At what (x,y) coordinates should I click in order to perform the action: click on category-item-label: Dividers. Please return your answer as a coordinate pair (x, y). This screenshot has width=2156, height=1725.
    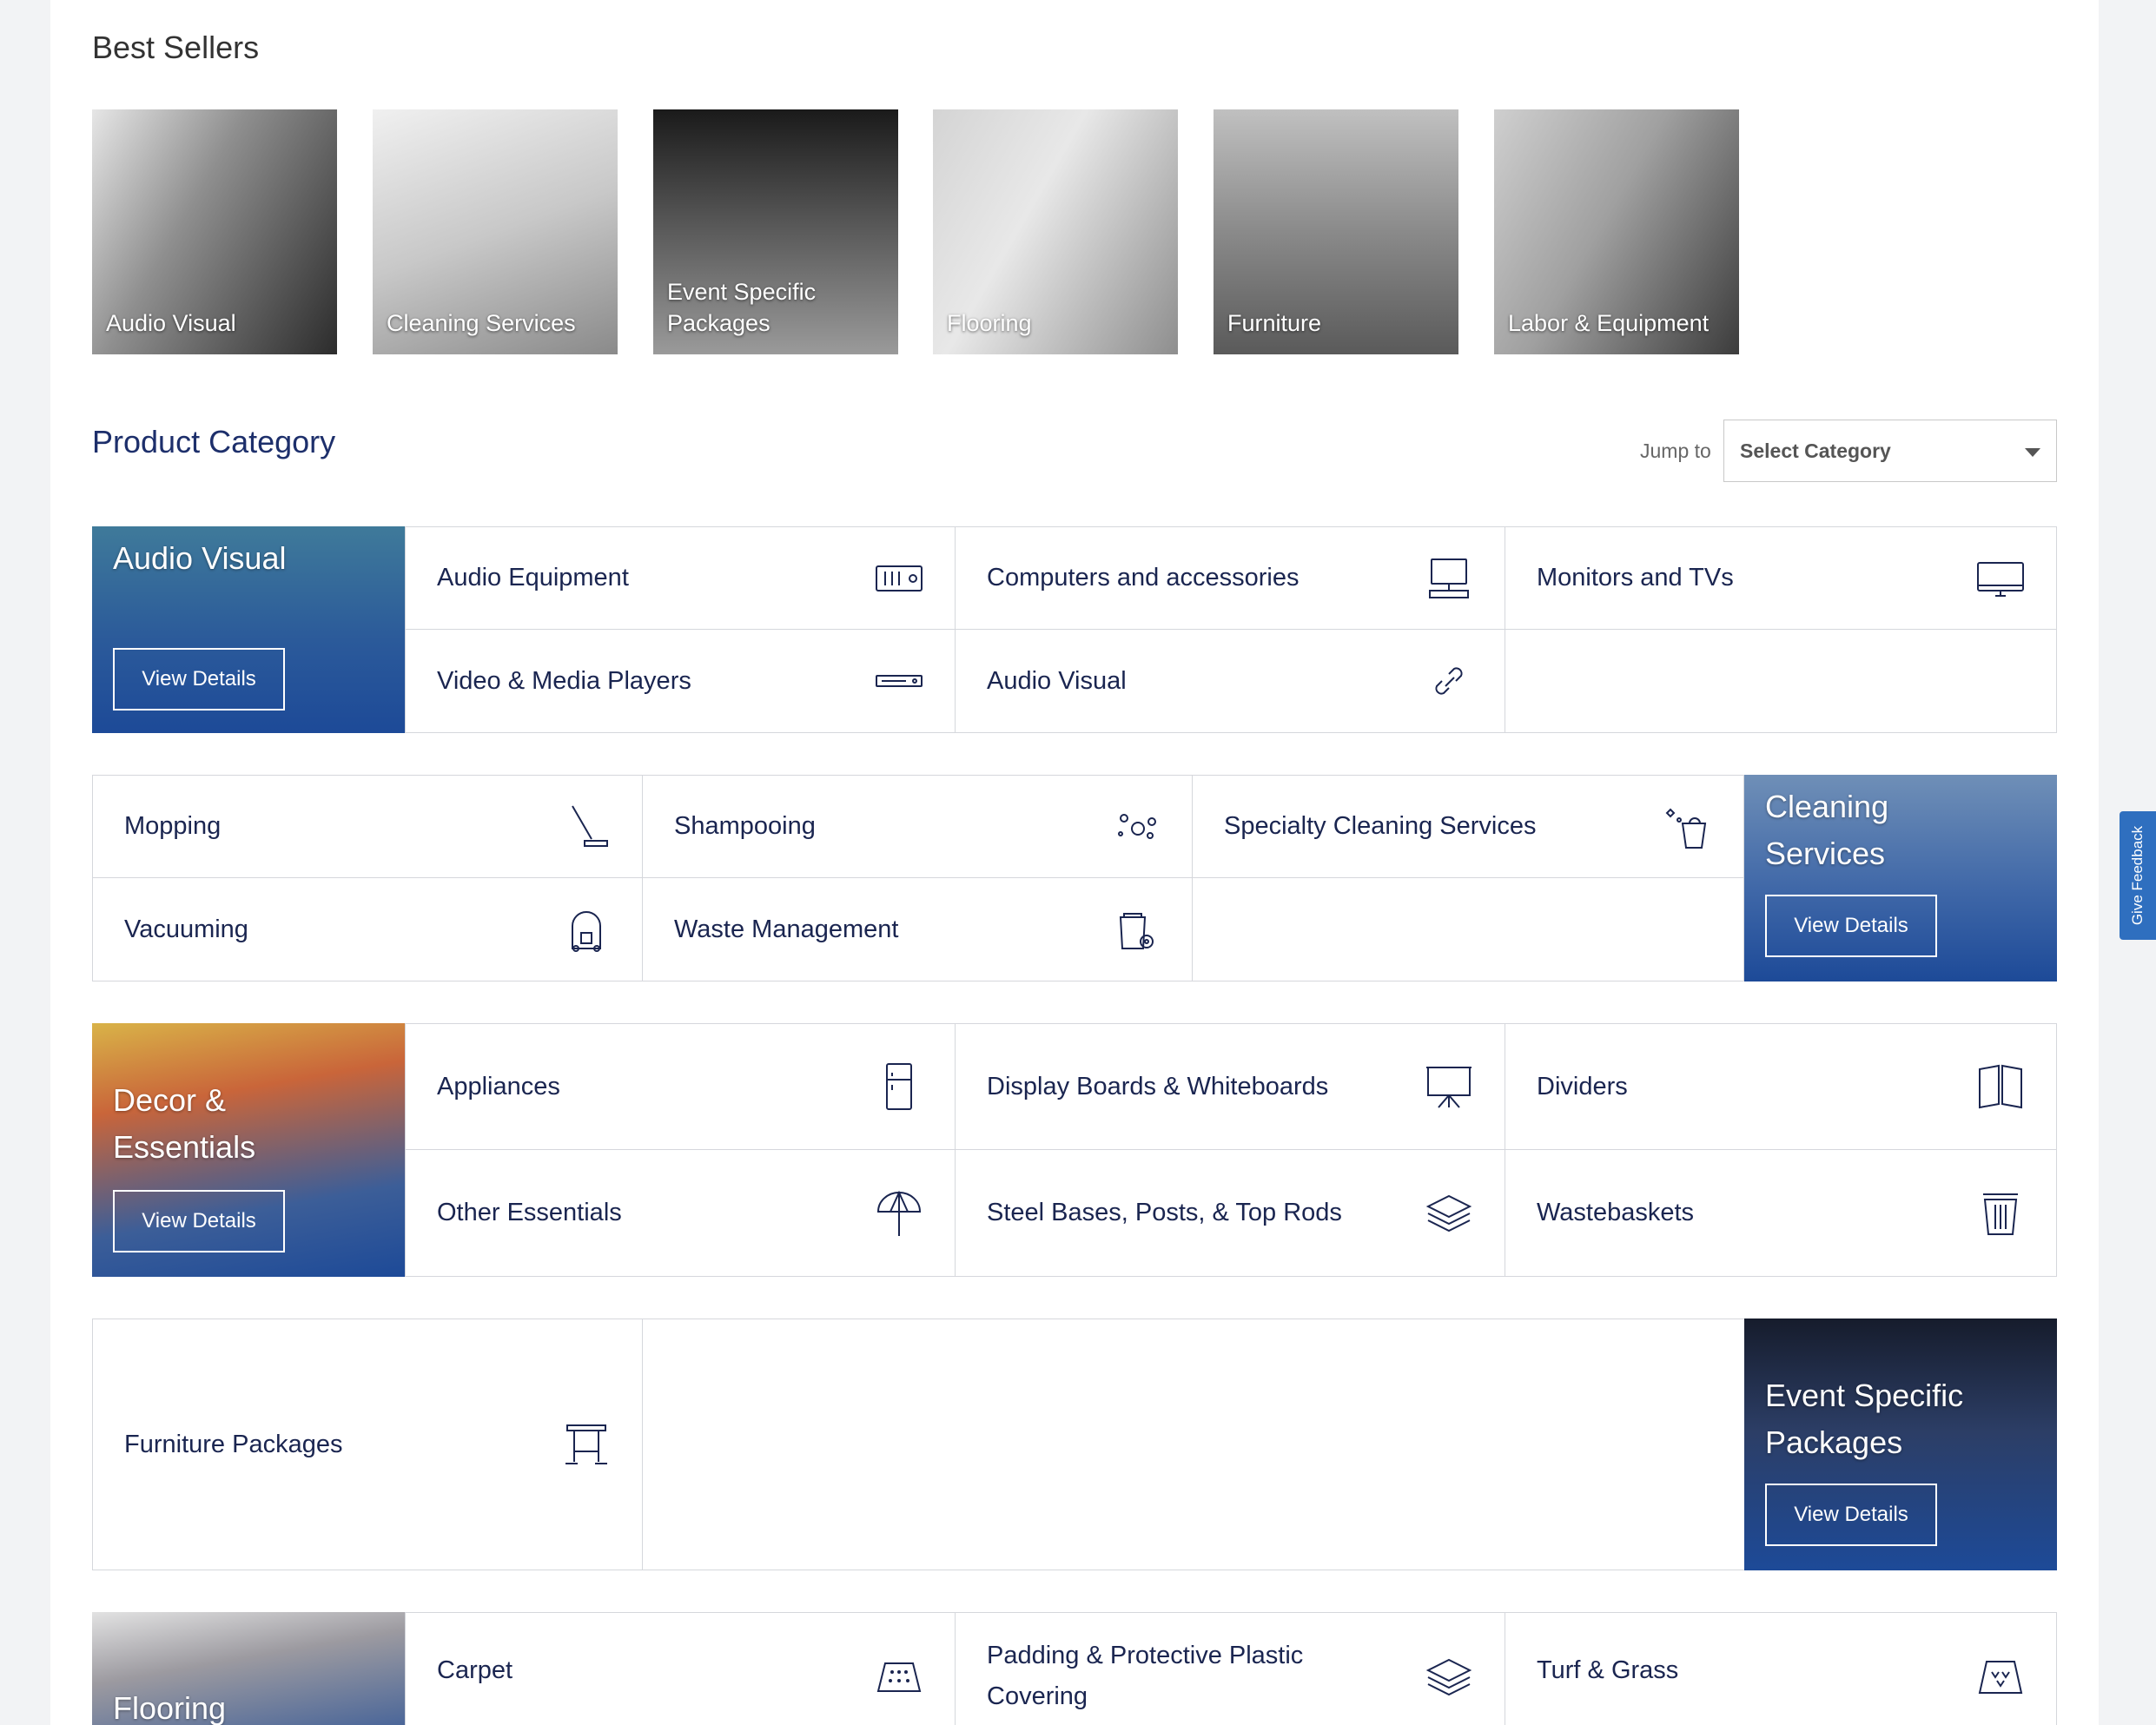
    Looking at the image, I should click on (1582, 1086).